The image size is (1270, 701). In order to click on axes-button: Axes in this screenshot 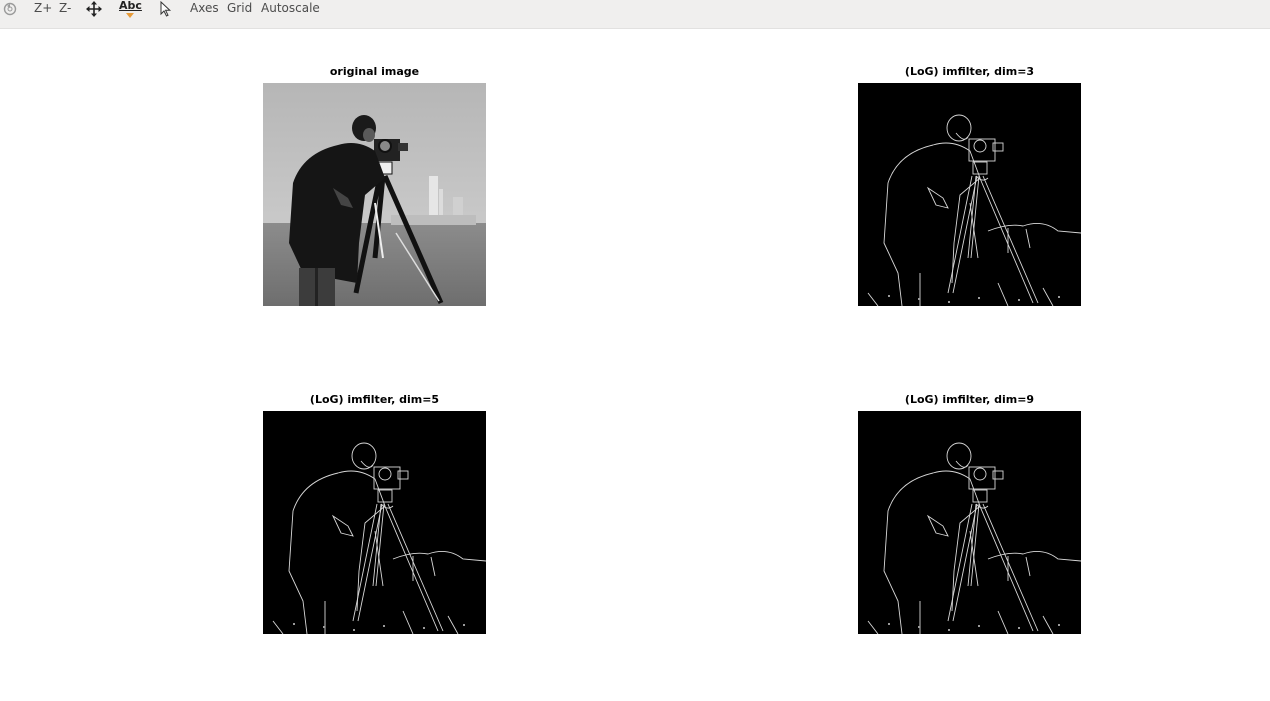, I will do `click(204, 8)`.